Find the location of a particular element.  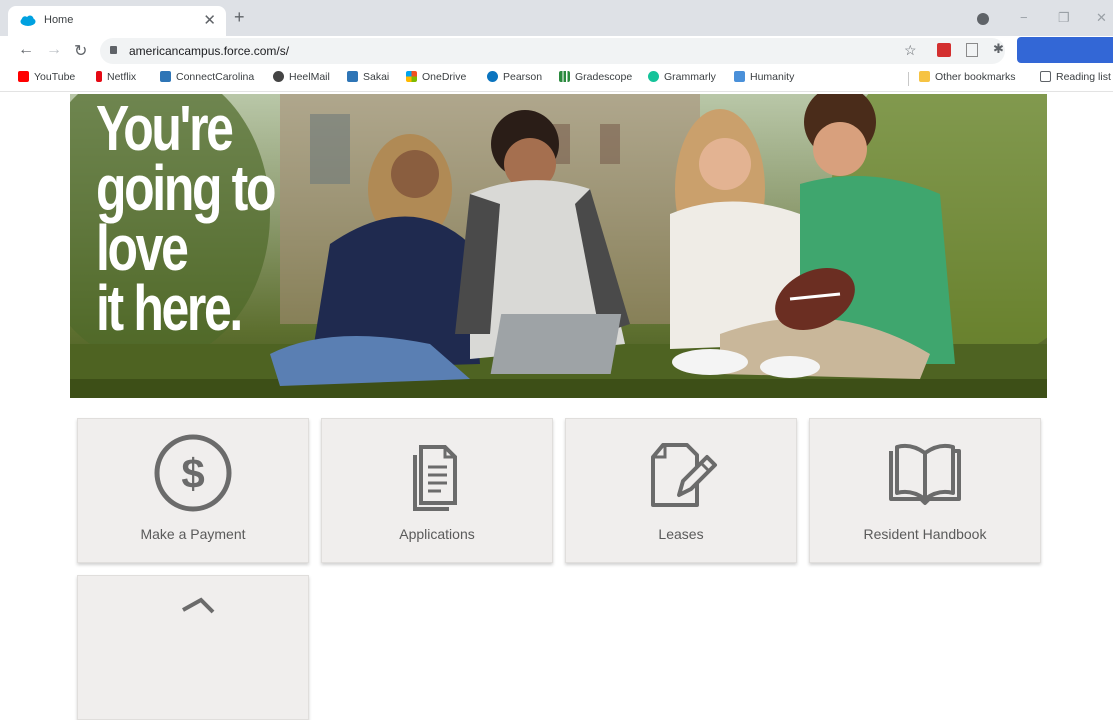

pdf-extension-icon is located at coordinates (944, 50).